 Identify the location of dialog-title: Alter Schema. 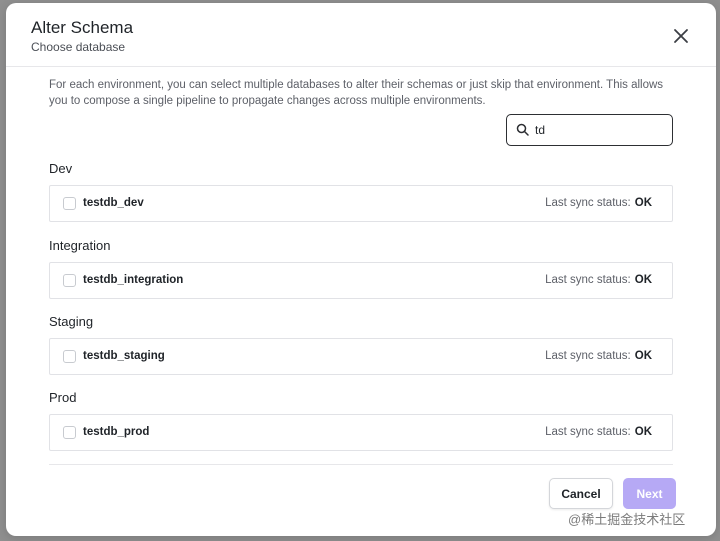
(82, 27).